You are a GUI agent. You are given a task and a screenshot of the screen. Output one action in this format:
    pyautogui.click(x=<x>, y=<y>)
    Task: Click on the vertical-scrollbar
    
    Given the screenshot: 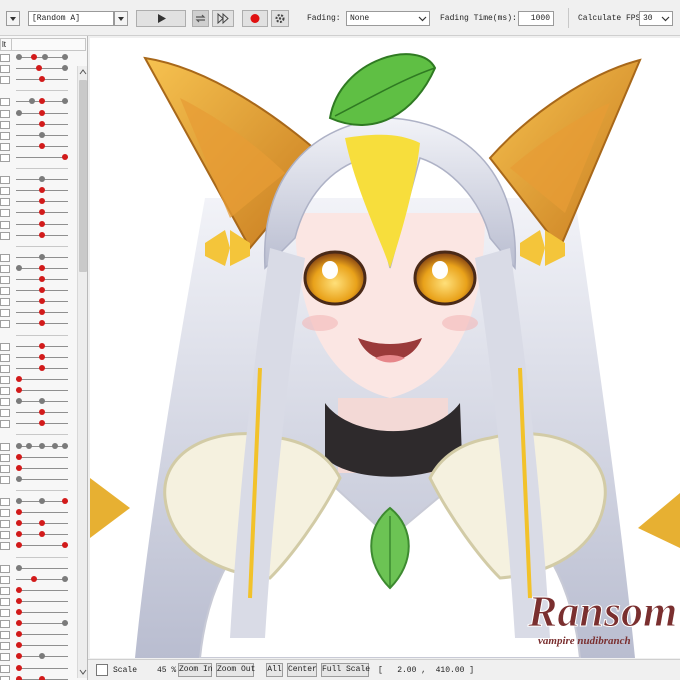 What is the action you would take?
    pyautogui.click(x=82, y=372)
    